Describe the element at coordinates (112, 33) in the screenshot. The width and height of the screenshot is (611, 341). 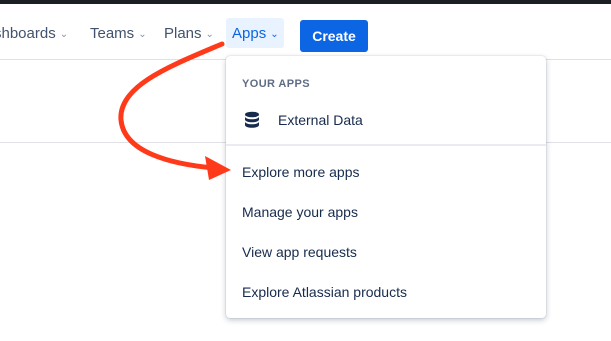
I see `nav-teams-label: Teams` at that location.